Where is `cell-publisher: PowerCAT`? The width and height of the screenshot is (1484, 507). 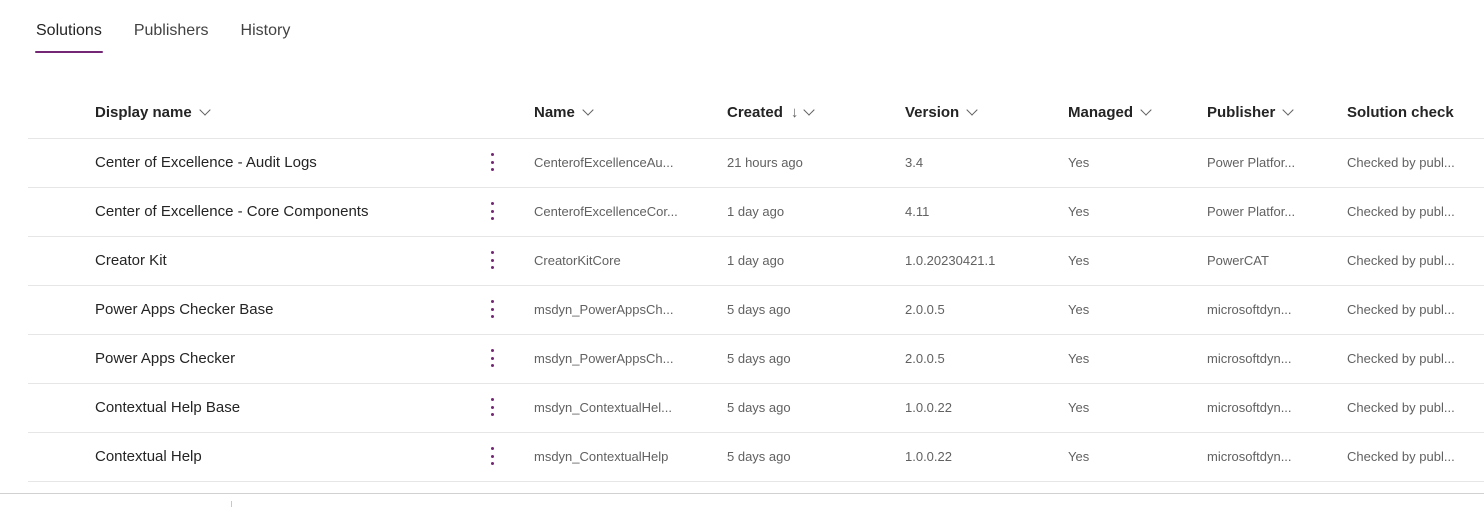 cell-publisher: PowerCAT is located at coordinates (1238, 260).